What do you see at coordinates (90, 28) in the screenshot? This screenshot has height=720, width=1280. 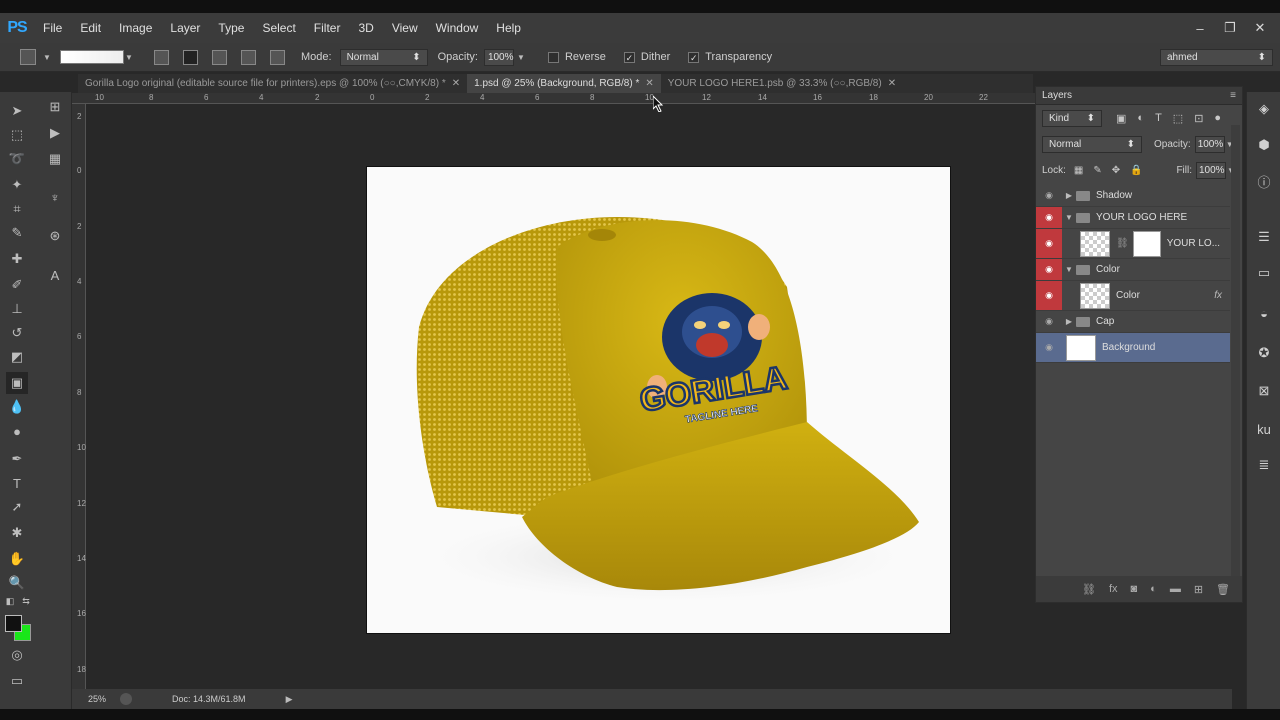 I see `menu-edit: Edit` at bounding box center [90, 28].